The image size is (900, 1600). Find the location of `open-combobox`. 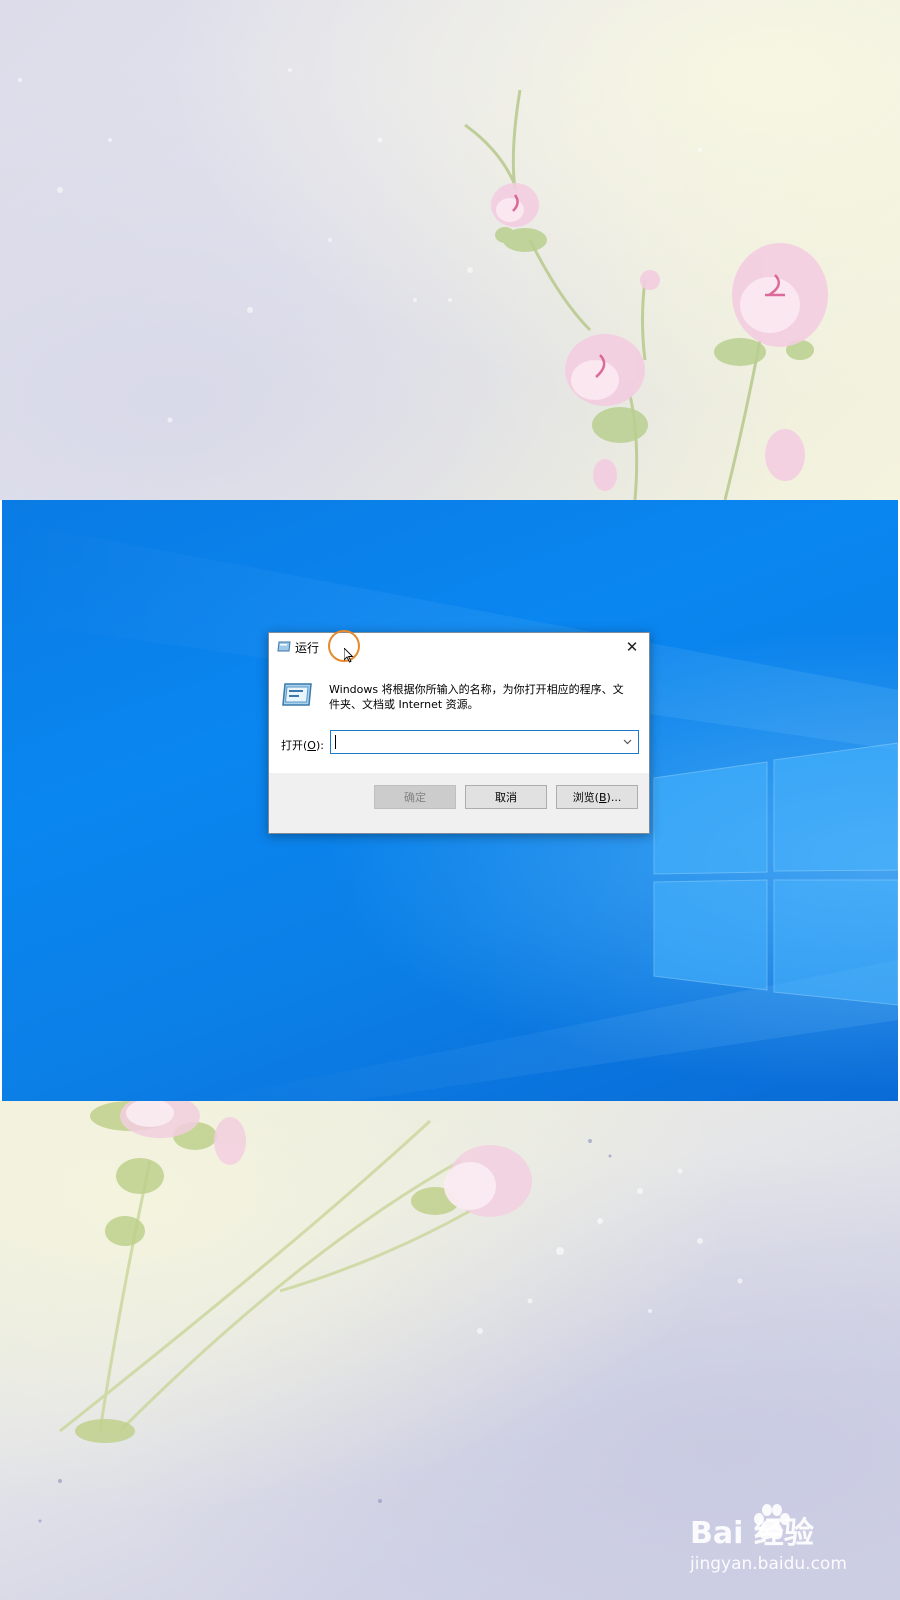

open-combobox is located at coordinates (484, 742).